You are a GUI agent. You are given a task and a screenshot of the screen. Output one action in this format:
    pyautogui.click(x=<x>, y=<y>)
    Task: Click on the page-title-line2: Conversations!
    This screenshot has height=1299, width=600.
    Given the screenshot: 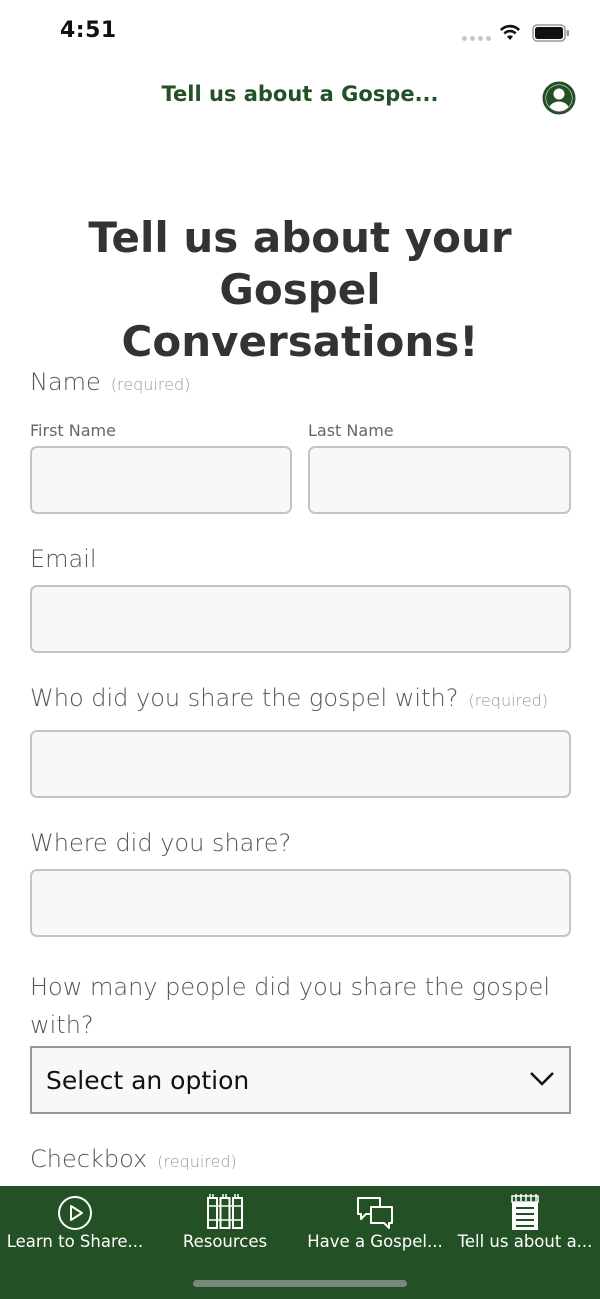 What is the action you would take?
    pyautogui.click(x=300, y=341)
    